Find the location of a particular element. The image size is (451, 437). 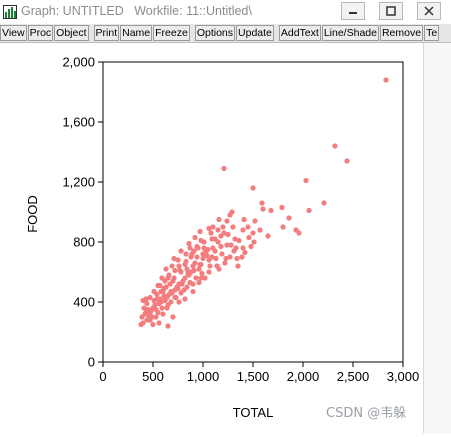

maximize-button is located at coordinates (391, 11).